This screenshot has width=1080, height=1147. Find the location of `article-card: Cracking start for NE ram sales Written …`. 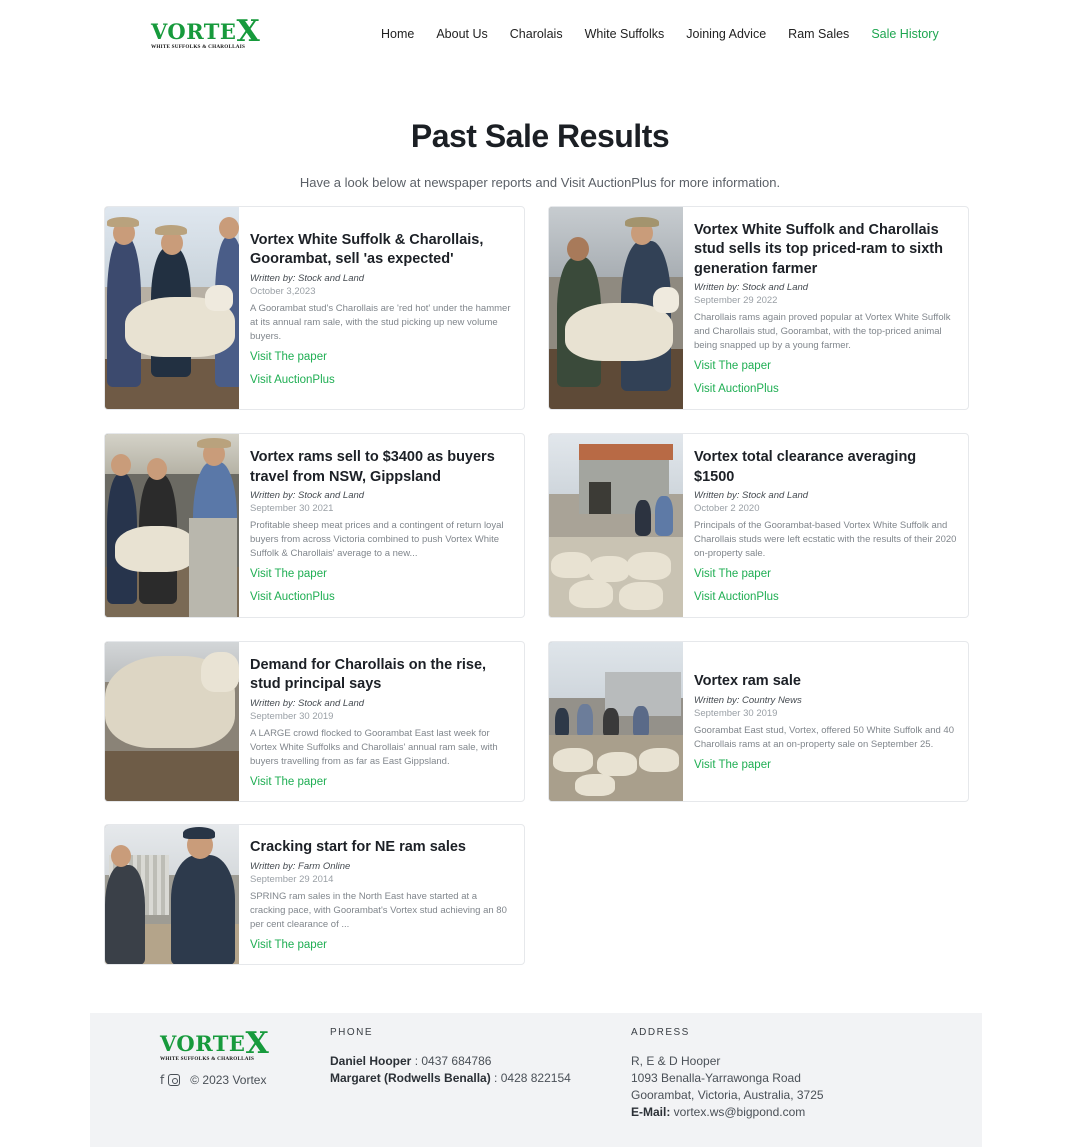

article-card: Cracking start for NE ram sales Written … is located at coordinates (314, 894).